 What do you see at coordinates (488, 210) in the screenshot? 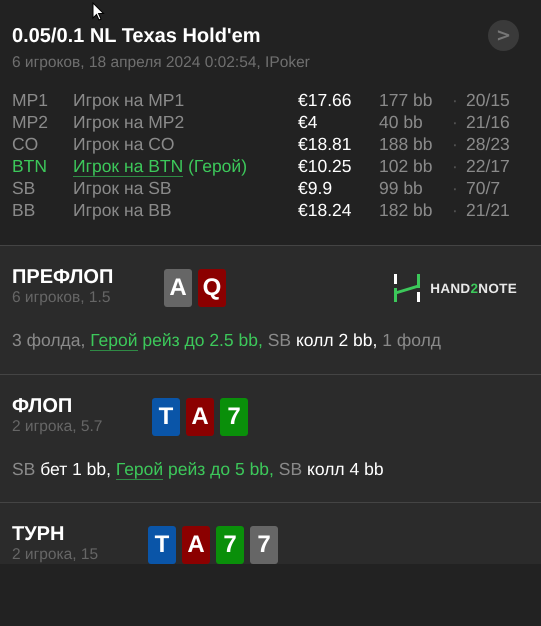
I see `player-stats: 21/21` at bounding box center [488, 210].